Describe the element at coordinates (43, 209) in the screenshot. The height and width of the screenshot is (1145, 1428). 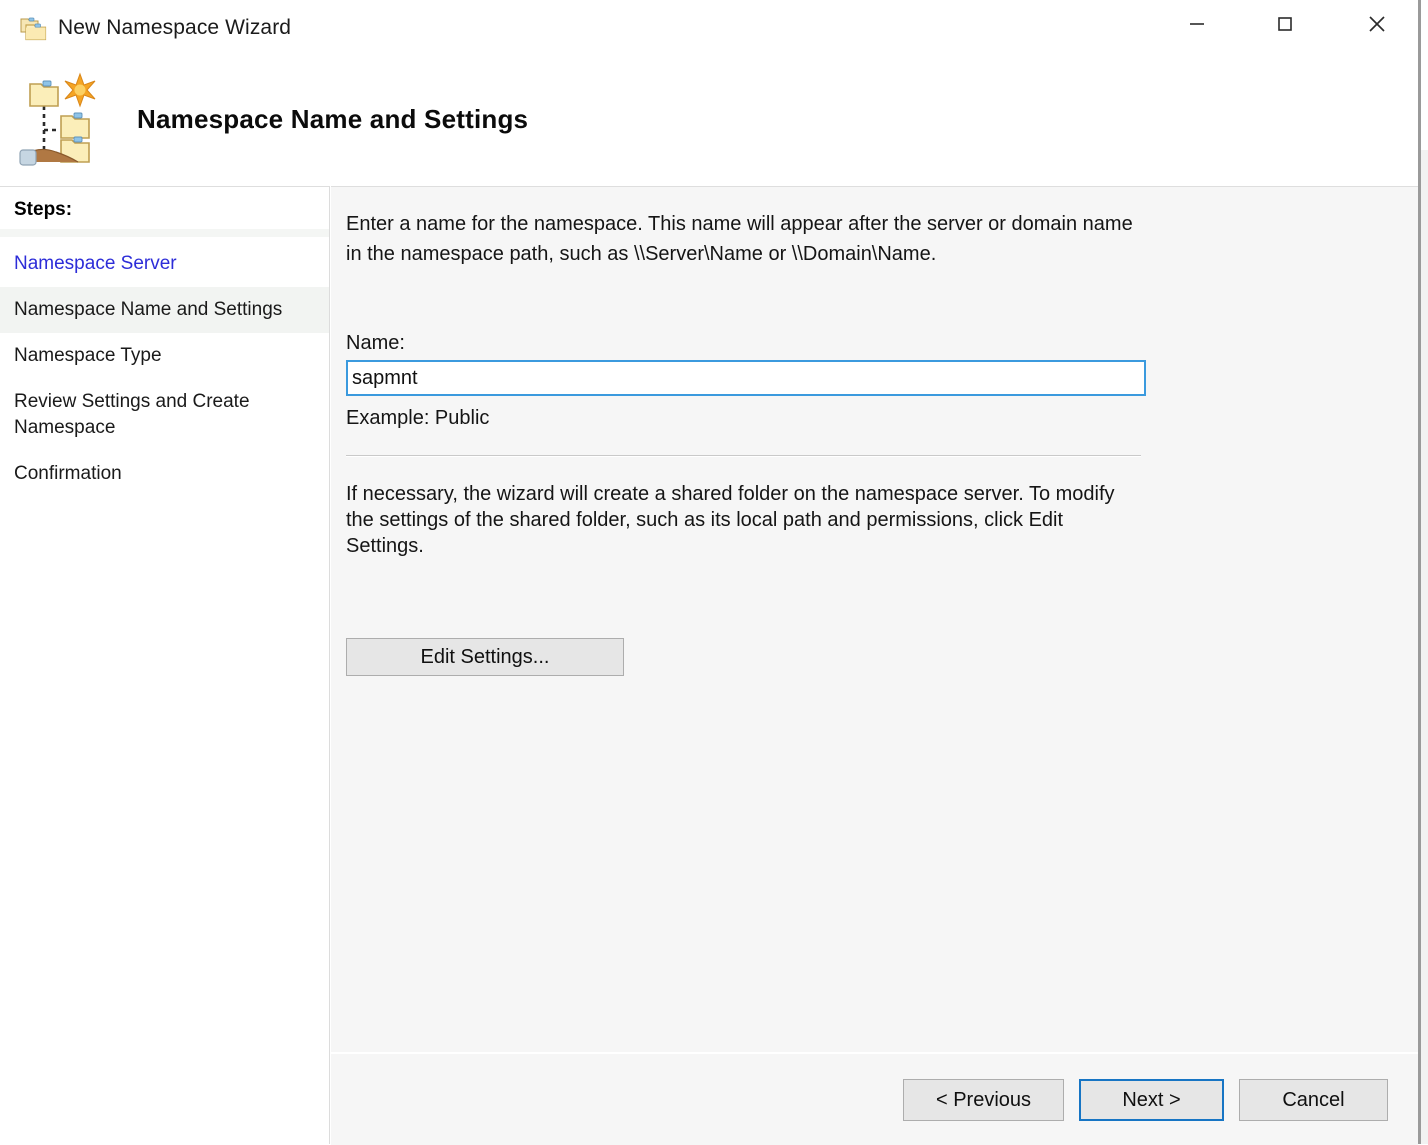
I see `steps-heading: Steps:` at that location.